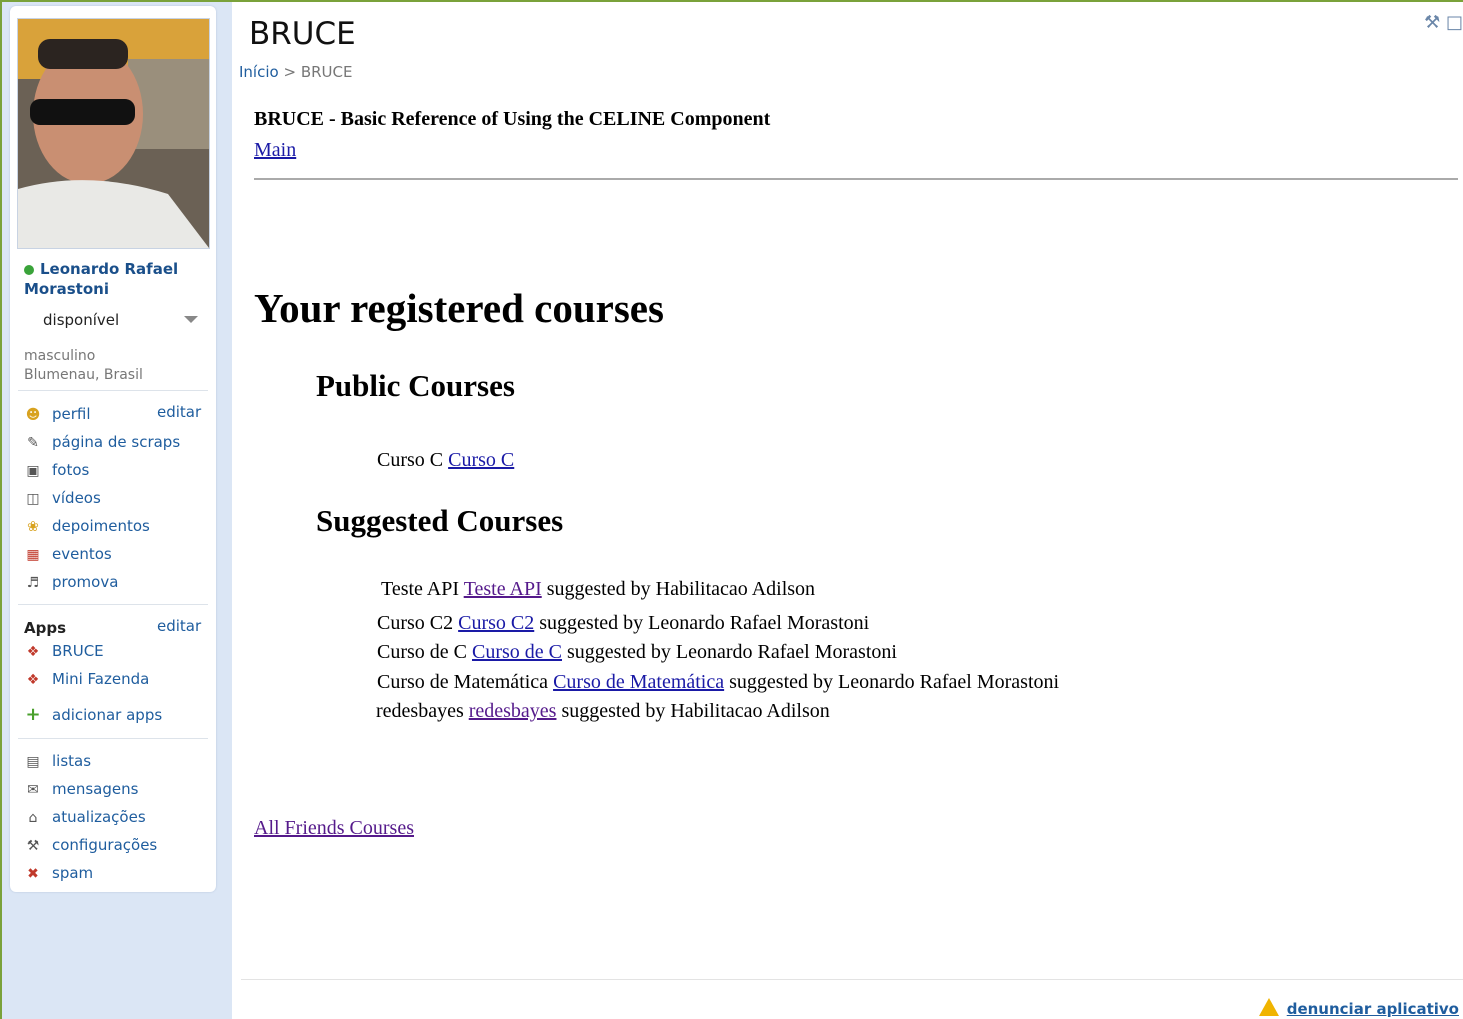 This screenshot has height=1019, width=1463. I want to click on nav-item-depoimentos: ❀ depoimentos, so click(87, 526).